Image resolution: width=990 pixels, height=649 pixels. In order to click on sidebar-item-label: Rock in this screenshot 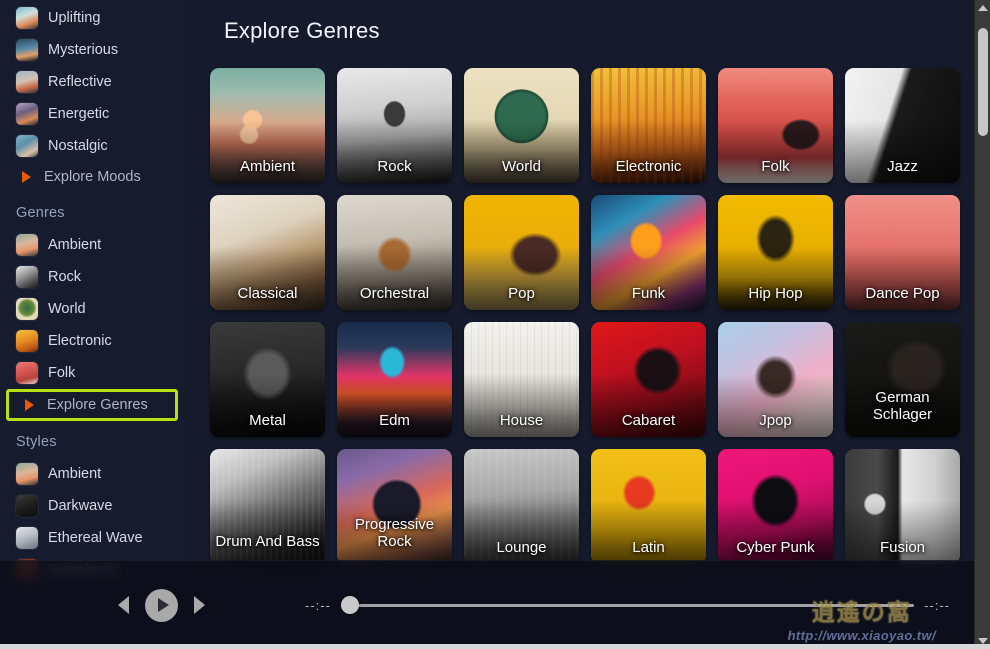, I will do `click(65, 277)`.